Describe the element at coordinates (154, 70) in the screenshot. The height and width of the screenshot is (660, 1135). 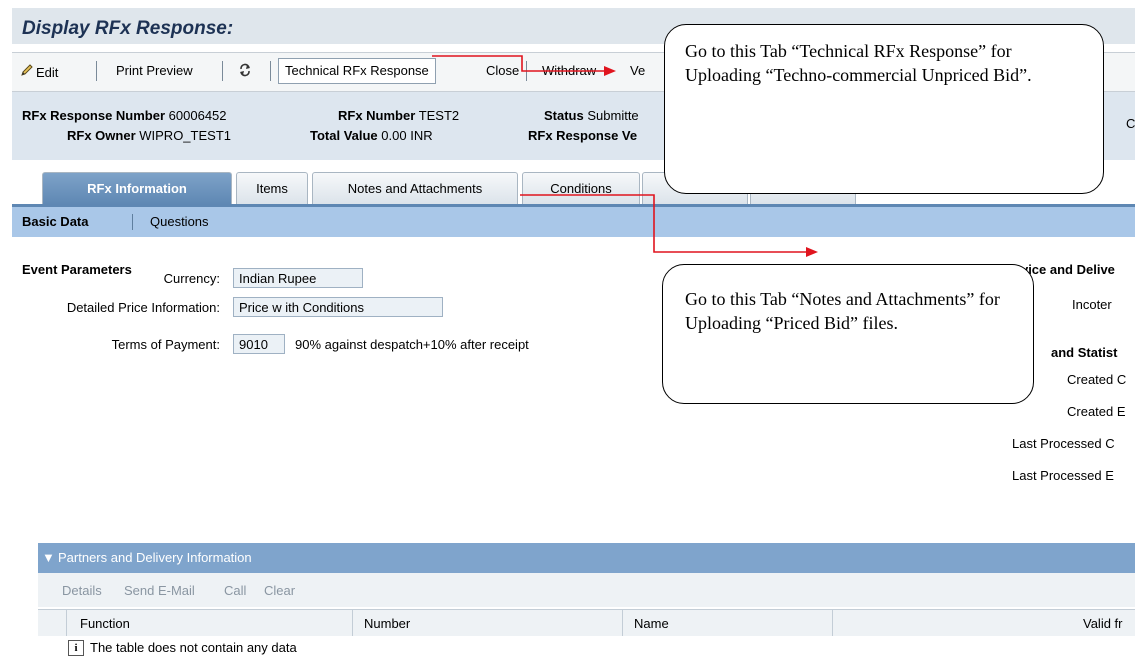
I see `print-preview-button: Print Preview` at that location.